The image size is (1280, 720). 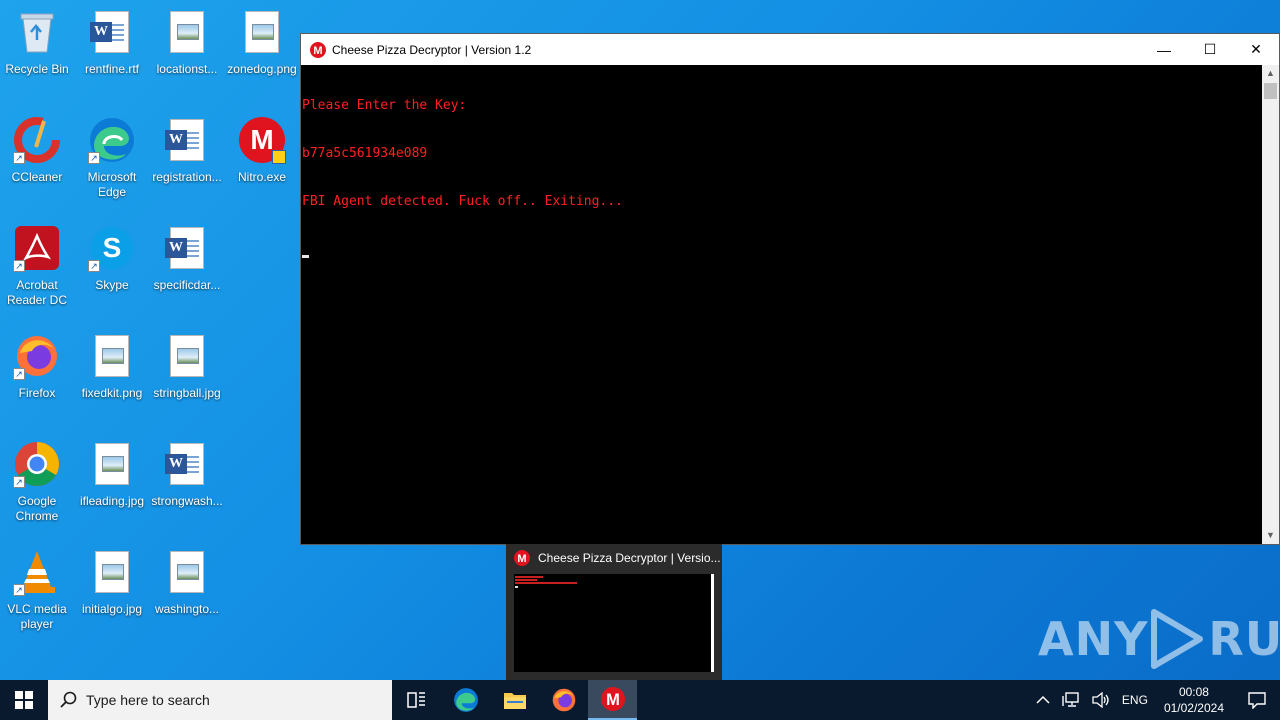 I want to click on chrome-icon: ↗, so click(x=37, y=464).